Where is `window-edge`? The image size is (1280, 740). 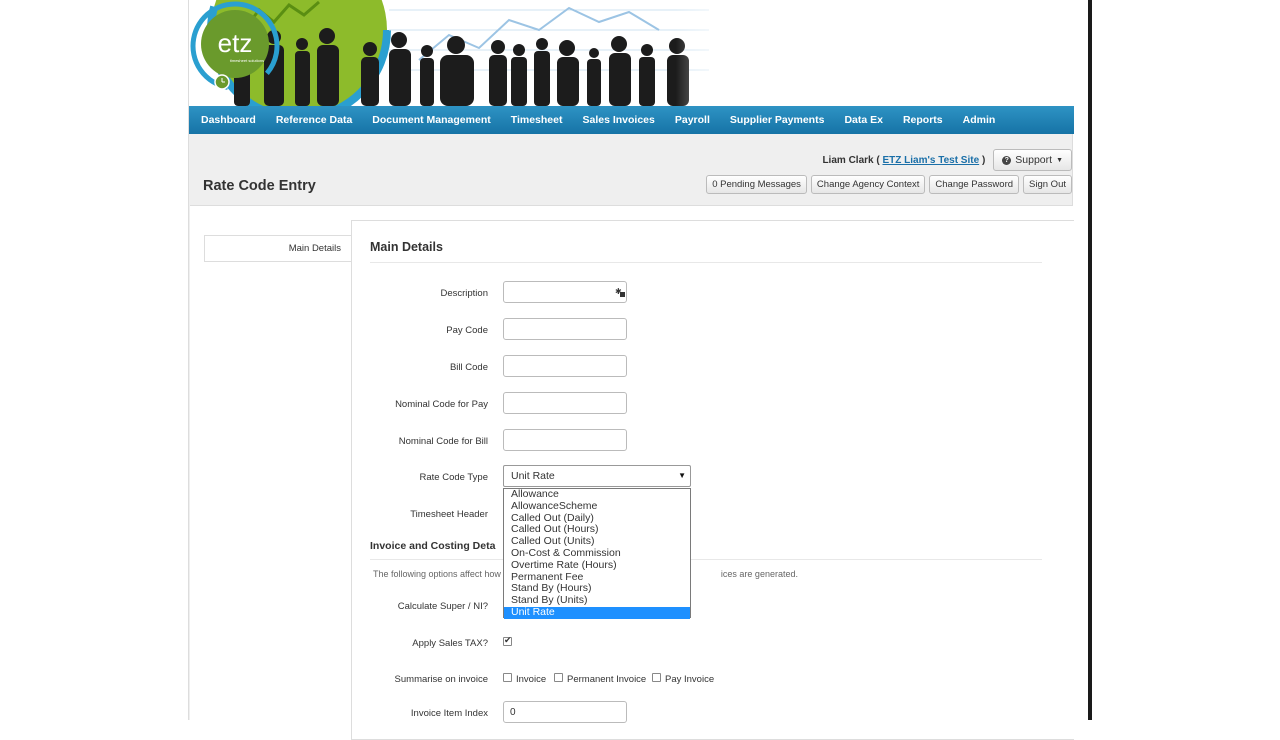 window-edge is located at coordinates (1090, 360).